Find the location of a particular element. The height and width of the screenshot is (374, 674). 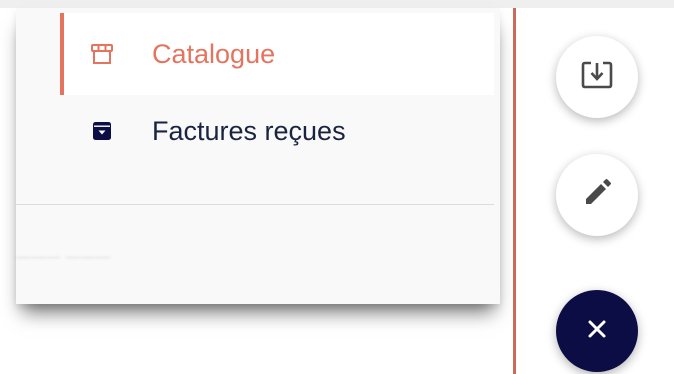

faded-footer-text: ——— ——— is located at coordinates (63, 256).